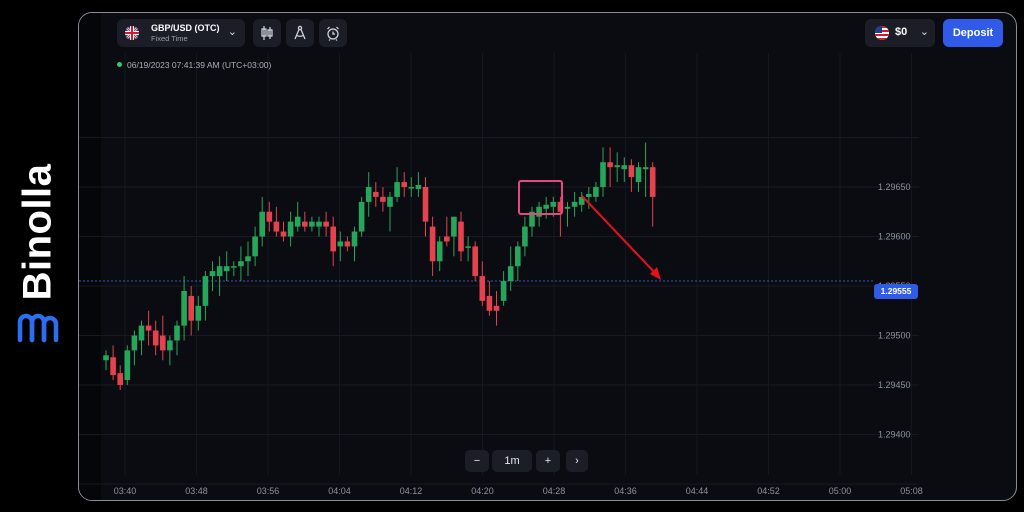 The image size is (1024, 512). I want to click on y-tick-label: 1.29500, so click(894, 336).